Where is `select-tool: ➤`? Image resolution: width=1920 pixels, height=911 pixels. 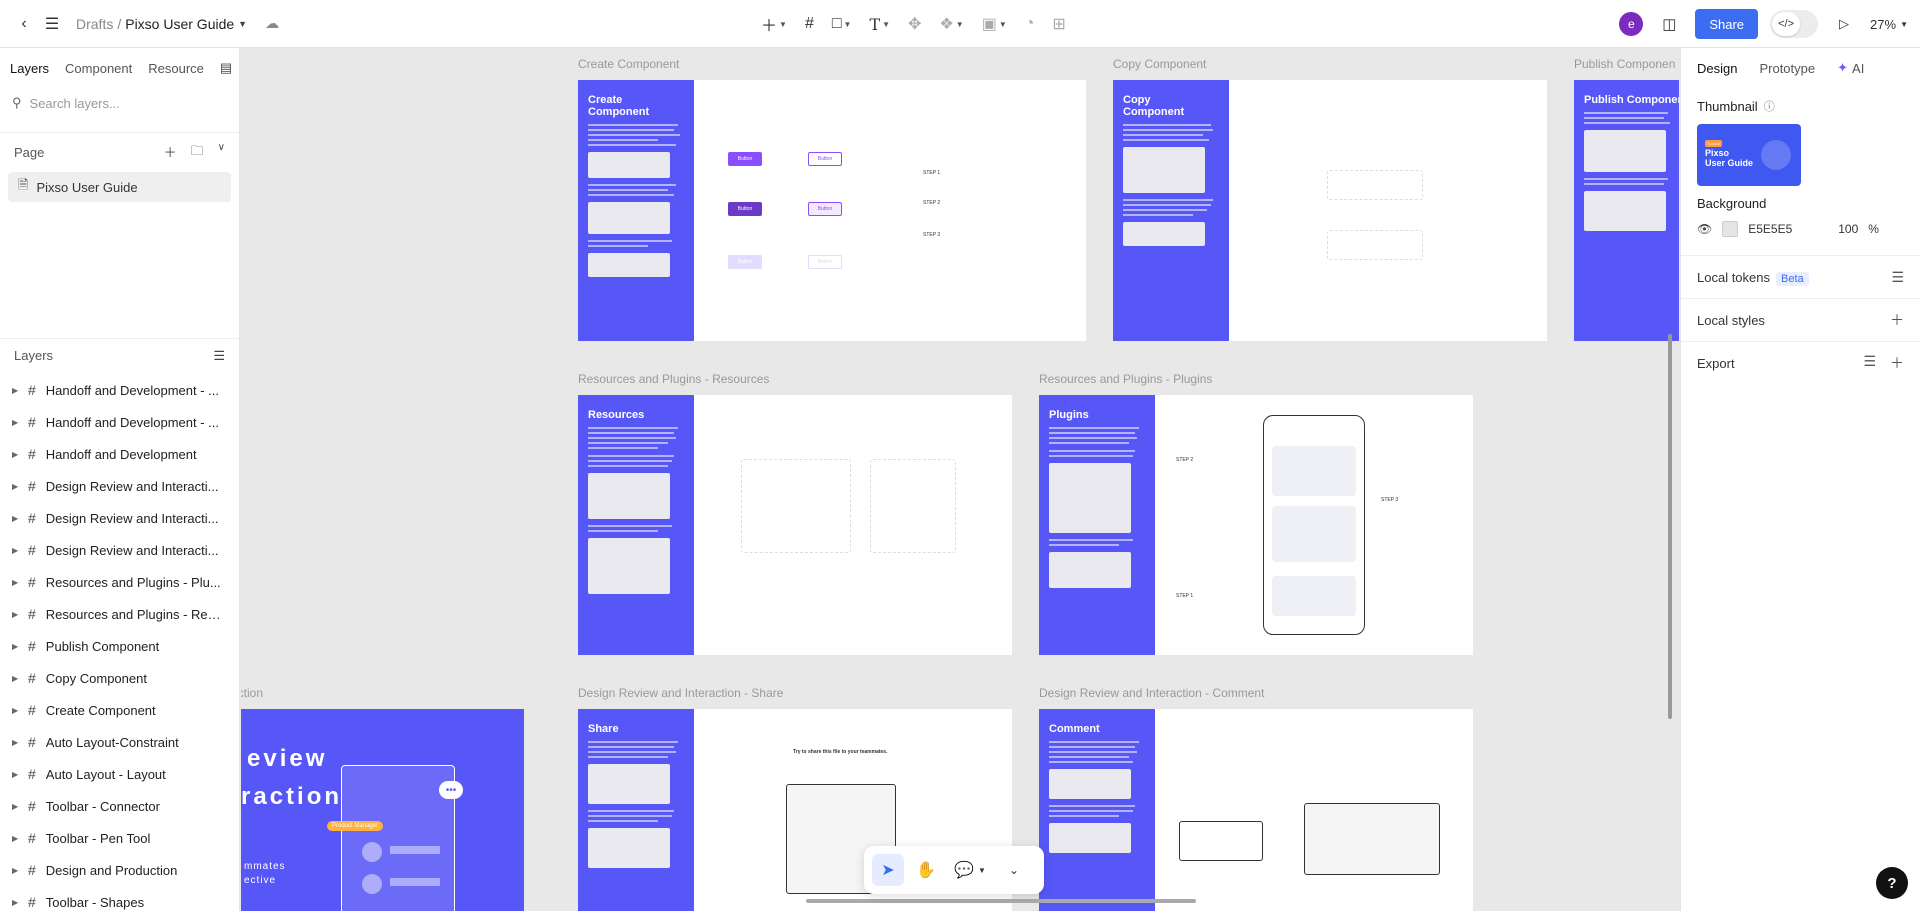
select-tool: ➤ is located at coordinates (888, 870).